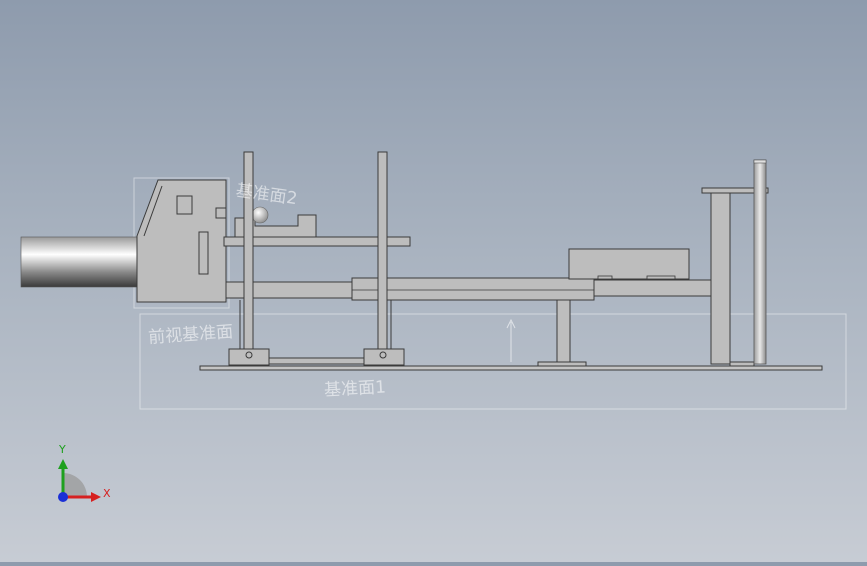 The width and height of the screenshot is (867, 566). What do you see at coordinates (760, 161) in the screenshot?
I see `round-post-cap` at bounding box center [760, 161].